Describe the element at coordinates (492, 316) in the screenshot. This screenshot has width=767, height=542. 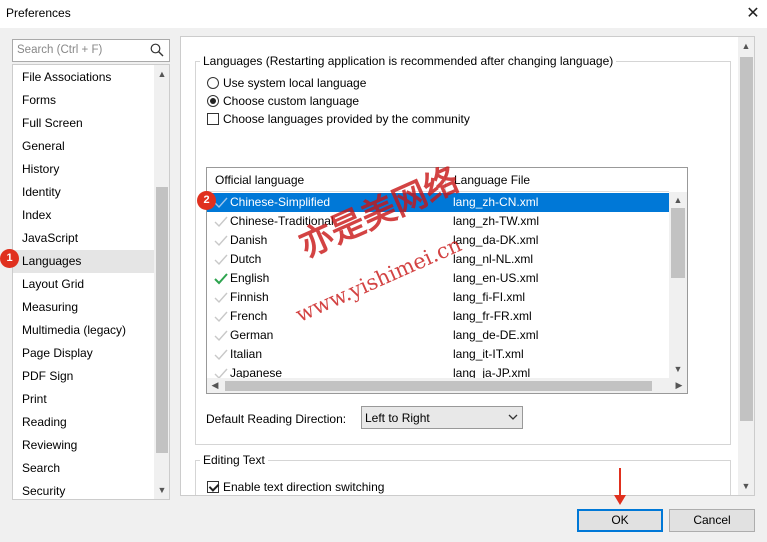
I see `language-file: lang_fr-FR.xml` at that location.